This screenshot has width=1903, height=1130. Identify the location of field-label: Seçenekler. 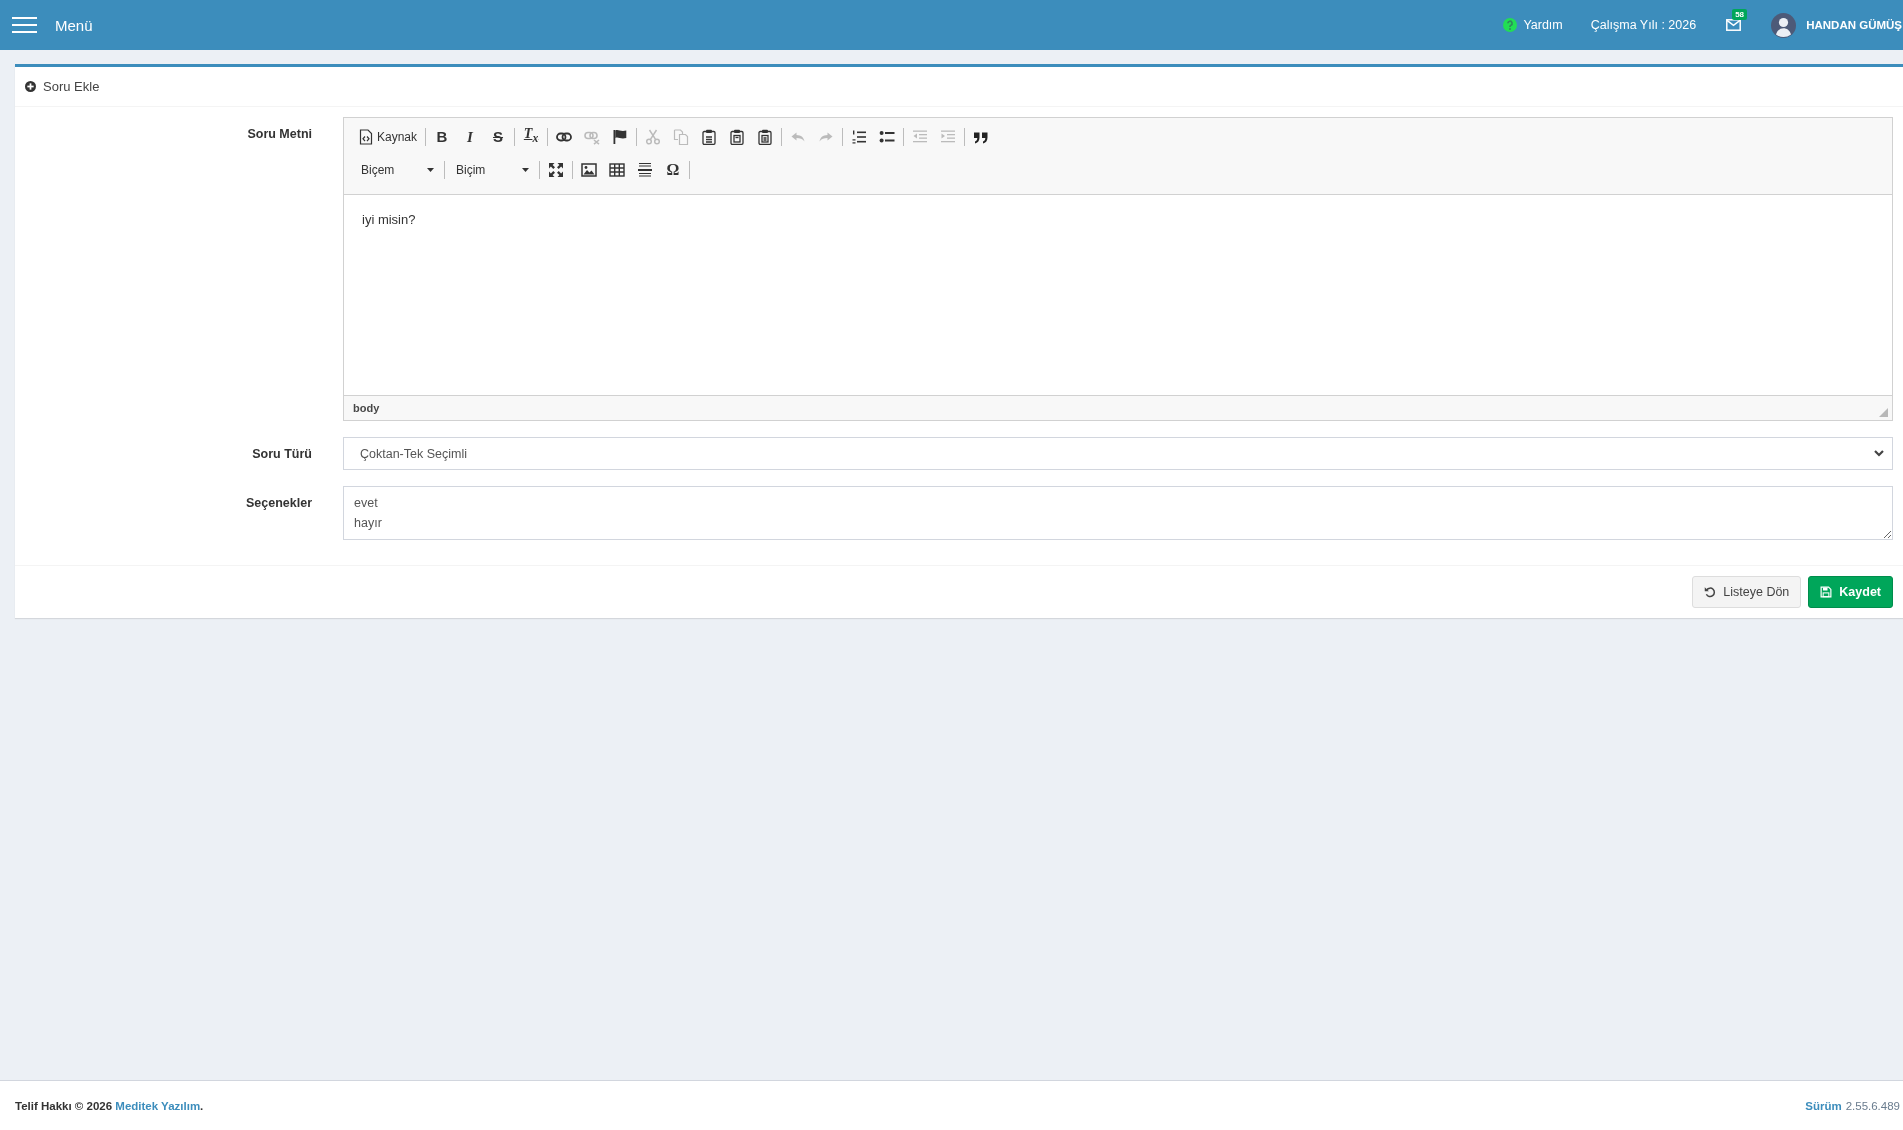
(278, 503).